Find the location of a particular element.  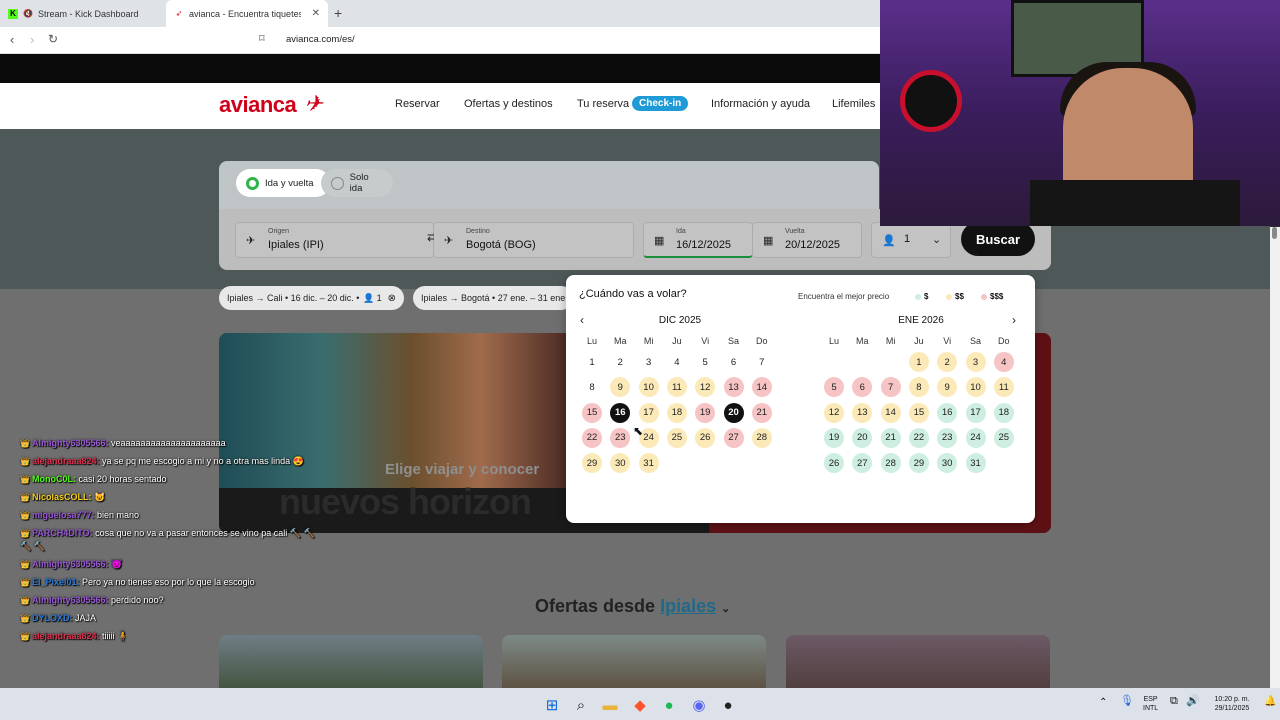

recent-search-chip: Ipiales → Bogotá • 27 ene. – 31 ene is located at coordinates (493, 298).